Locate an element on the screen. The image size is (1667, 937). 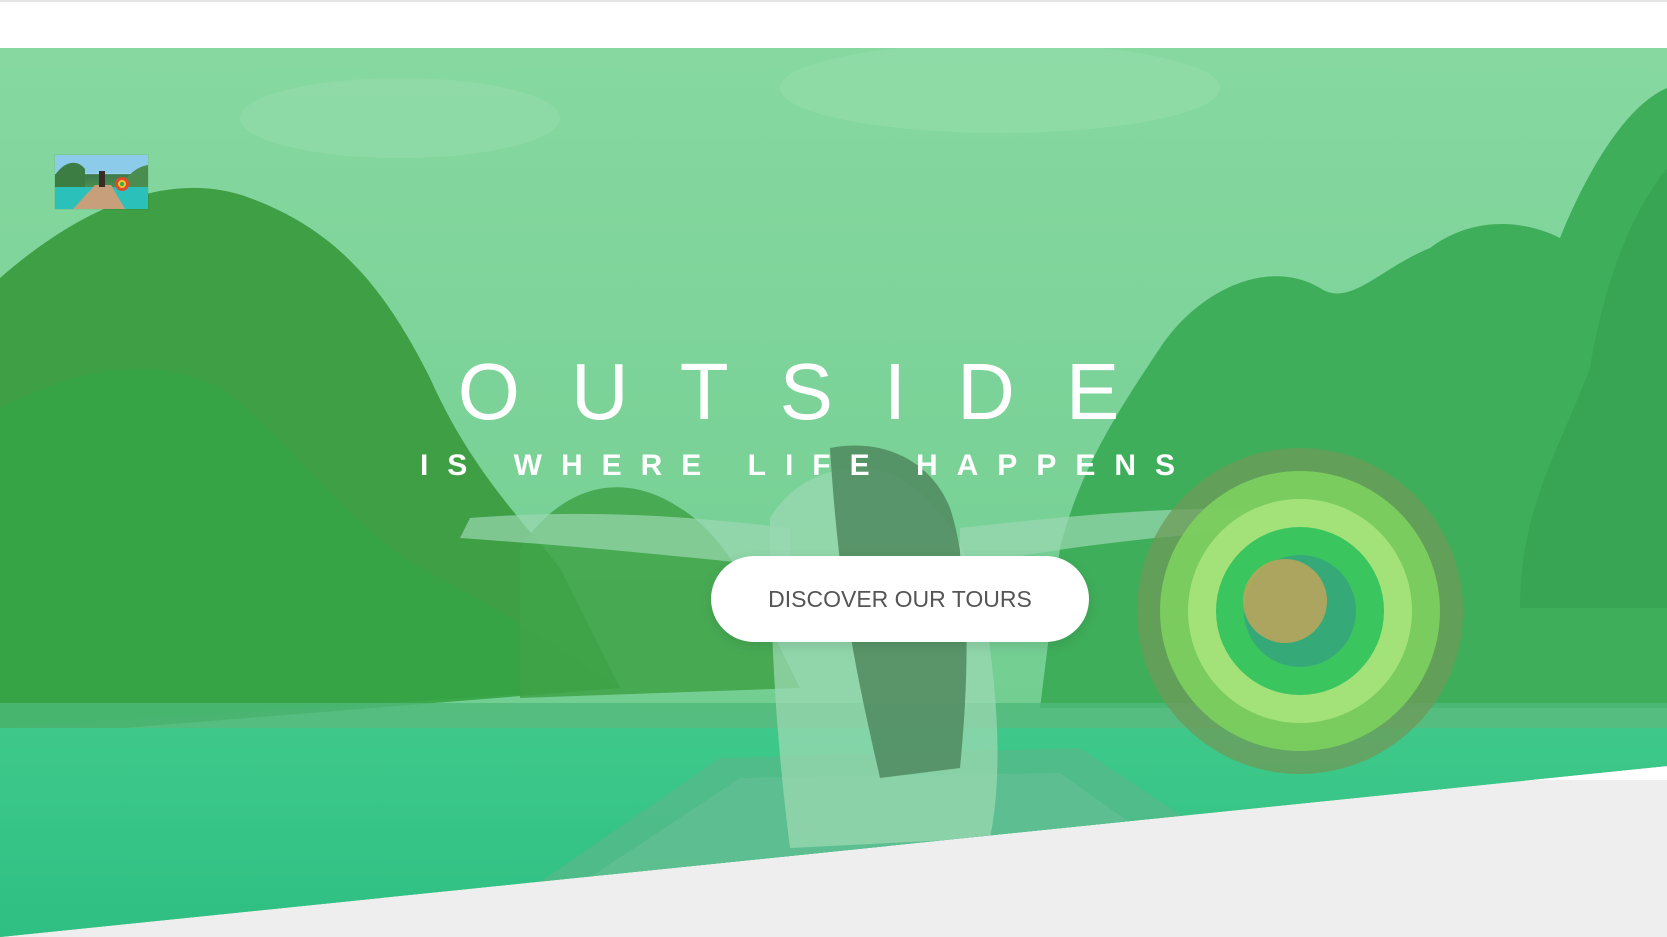
top-divider is located at coordinates (833, 1).